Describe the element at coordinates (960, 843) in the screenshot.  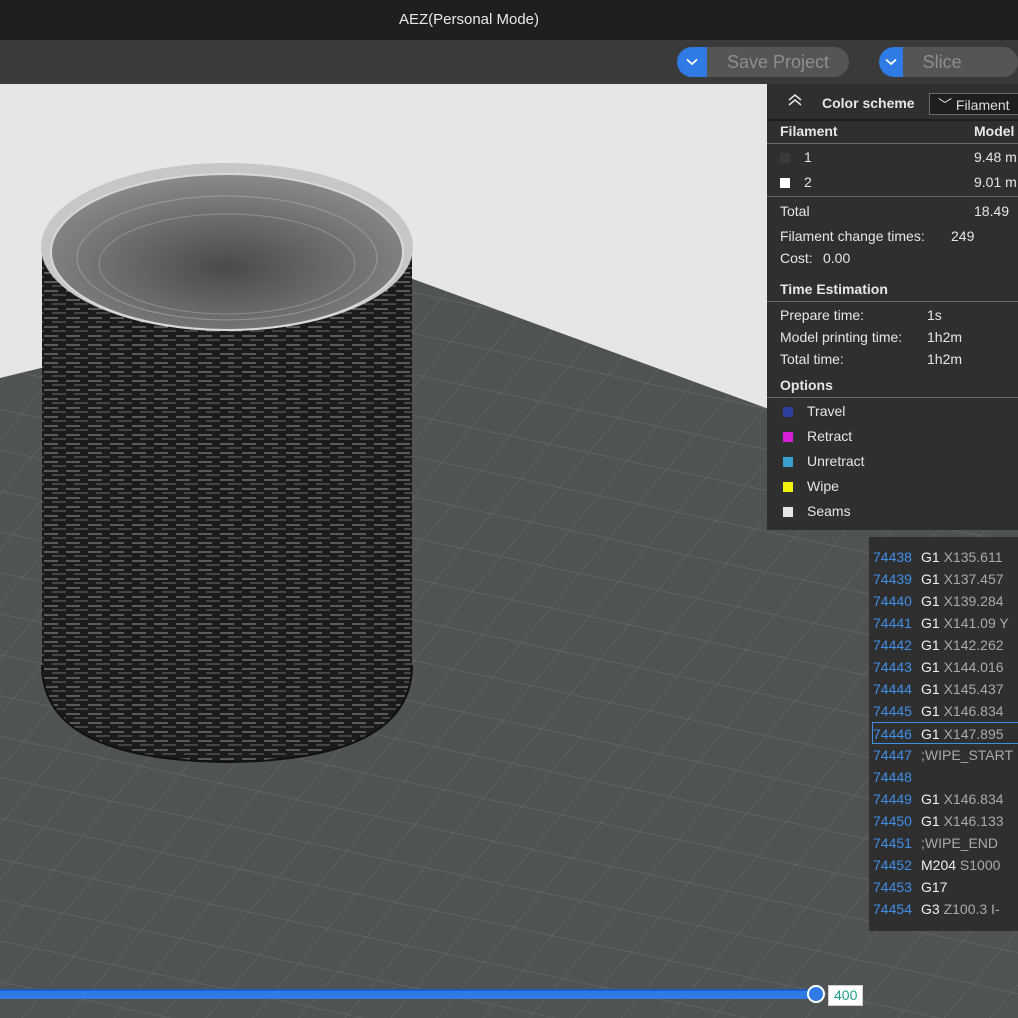
I see `gcode-args: ;WIPE_END` at that location.